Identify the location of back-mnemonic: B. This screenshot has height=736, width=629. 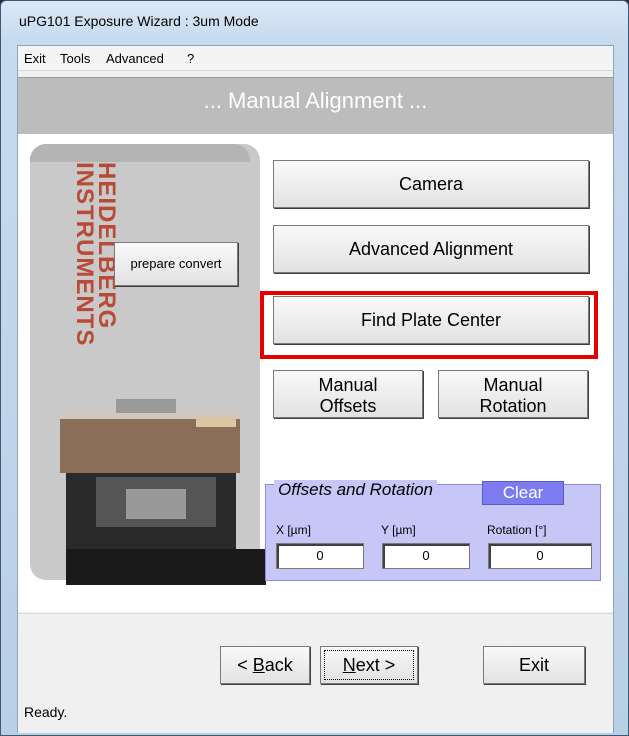
(258, 665).